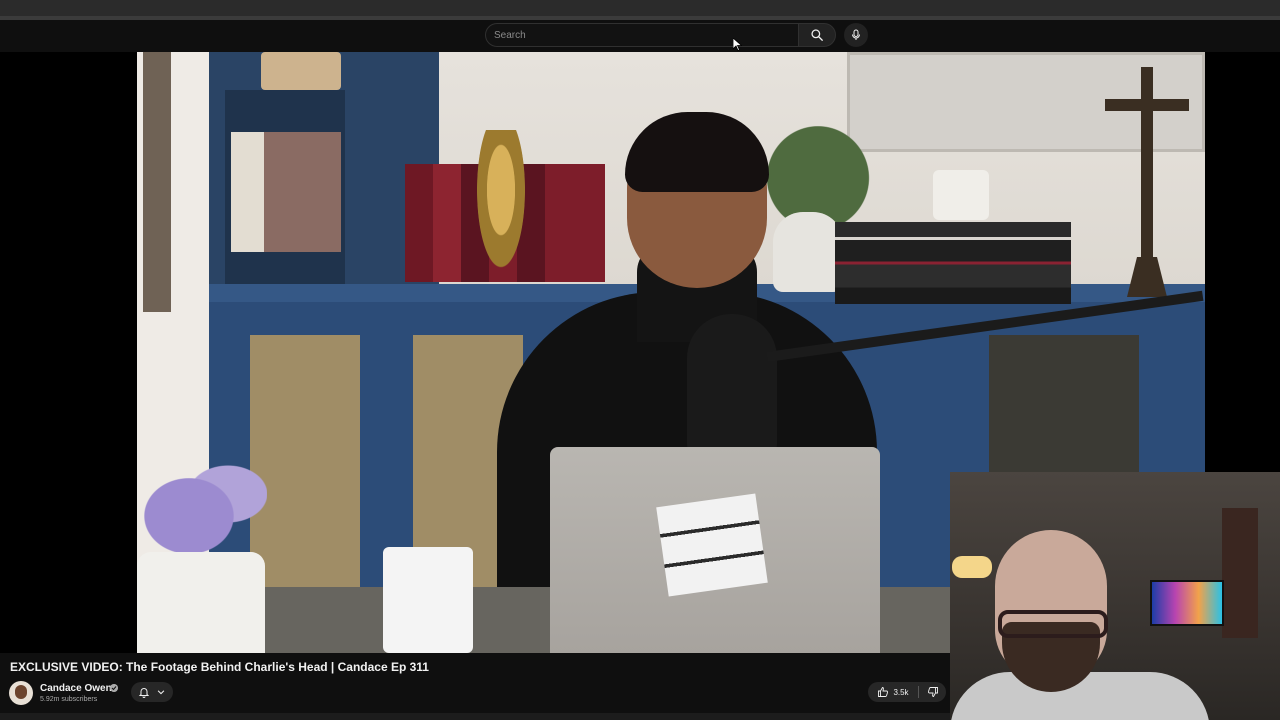 Image resolution: width=1280 pixels, height=720 pixels. I want to click on voice-search-button, so click(856, 35).